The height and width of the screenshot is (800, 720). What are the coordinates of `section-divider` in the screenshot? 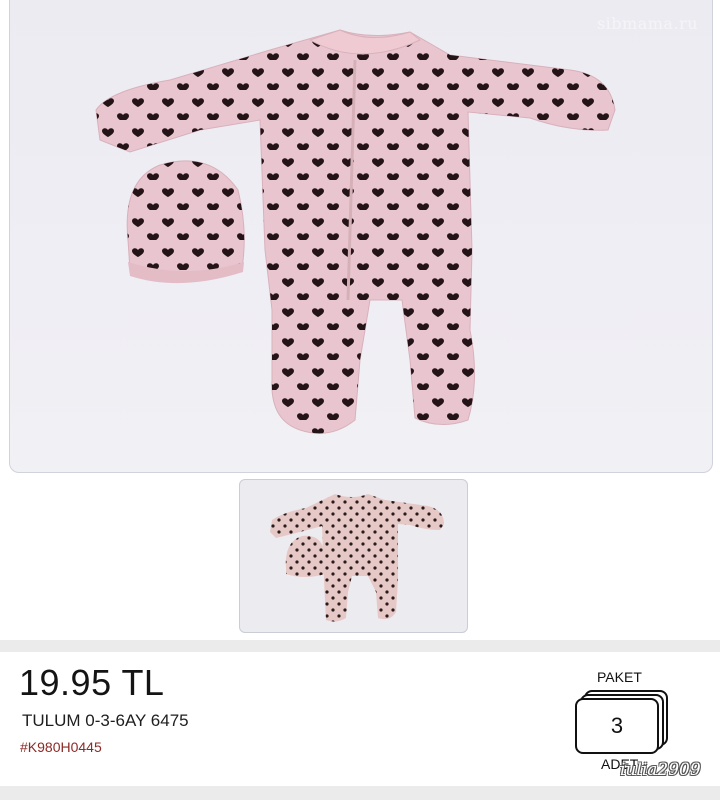 It's located at (360, 646).